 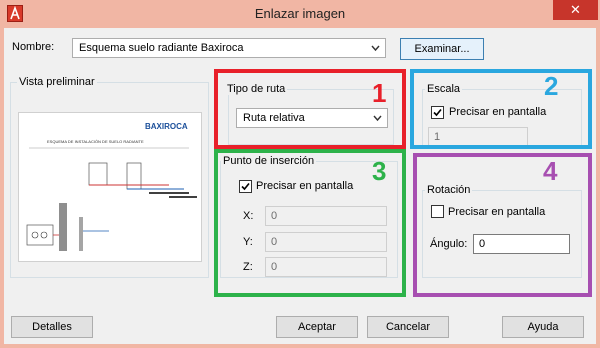 What do you see at coordinates (166, 126) in the screenshot?
I see `preview-brand: BAXIROCA` at bounding box center [166, 126].